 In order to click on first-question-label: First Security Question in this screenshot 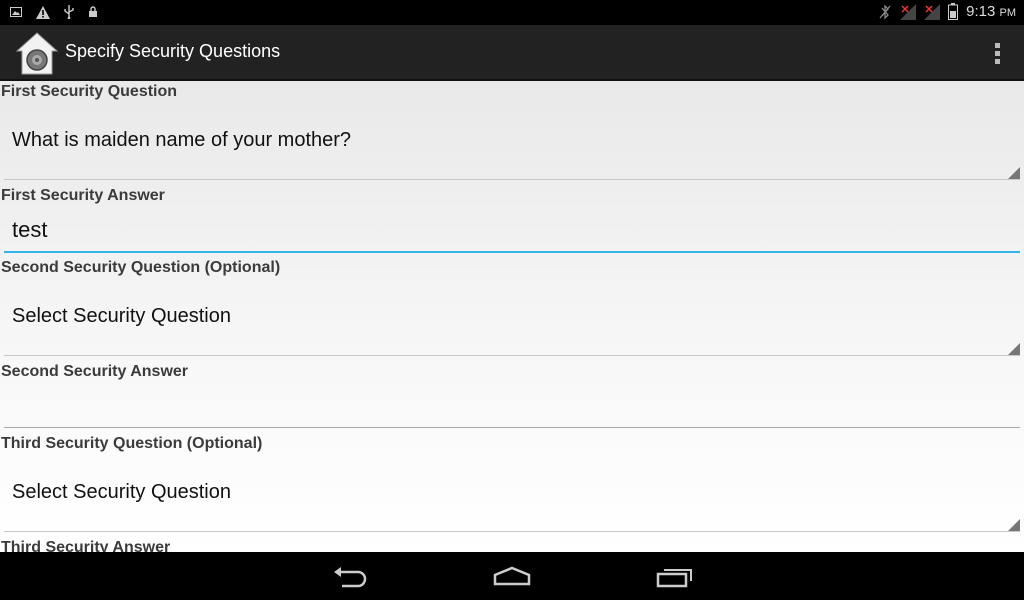, I will do `click(89, 91)`.